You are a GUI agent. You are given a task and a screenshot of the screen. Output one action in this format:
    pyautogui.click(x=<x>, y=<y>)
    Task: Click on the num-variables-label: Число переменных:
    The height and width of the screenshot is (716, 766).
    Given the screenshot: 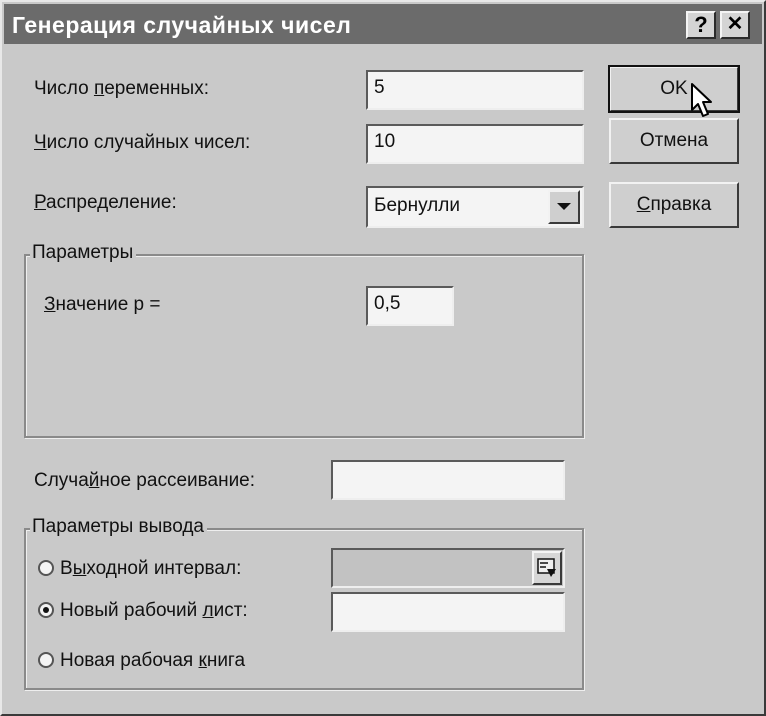 What is the action you would take?
    pyautogui.click(x=121, y=88)
    